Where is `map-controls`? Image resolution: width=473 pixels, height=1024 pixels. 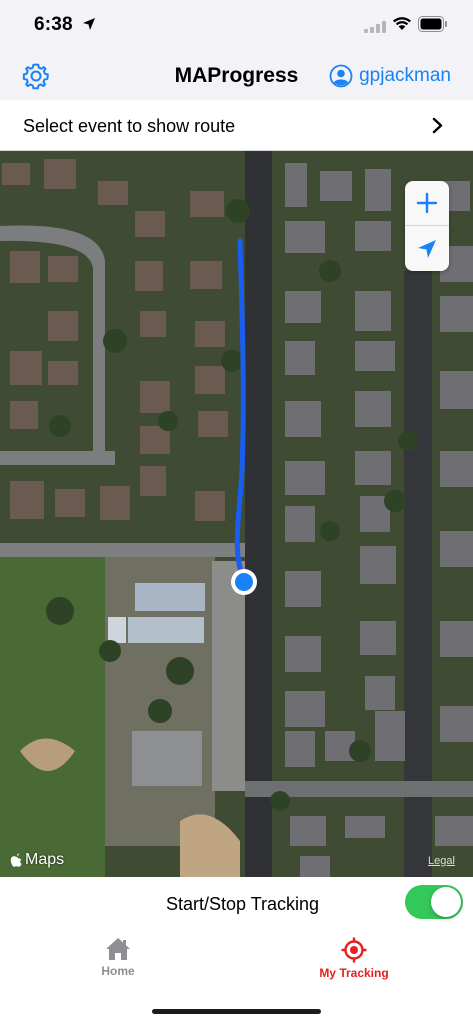 map-controls is located at coordinates (427, 226).